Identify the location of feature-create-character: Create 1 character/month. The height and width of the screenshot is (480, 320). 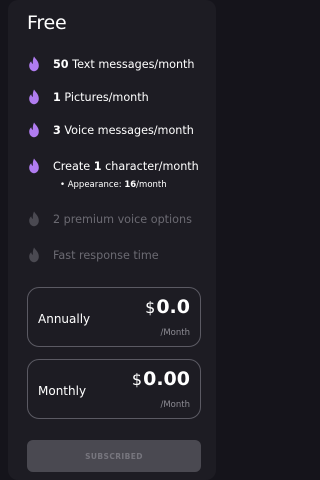
(127, 166).